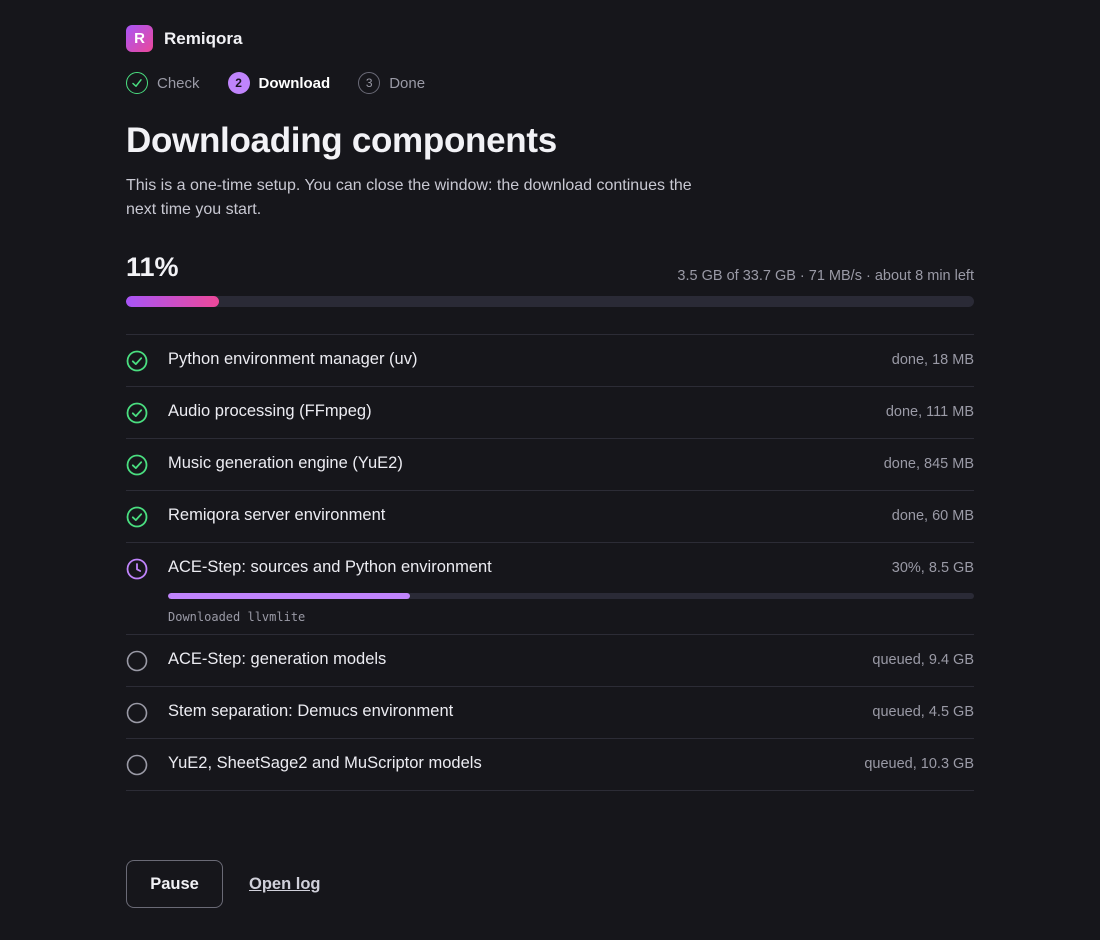 The width and height of the screenshot is (1100, 940). I want to click on component-status: queued, 10.3 GB, so click(919, 764).